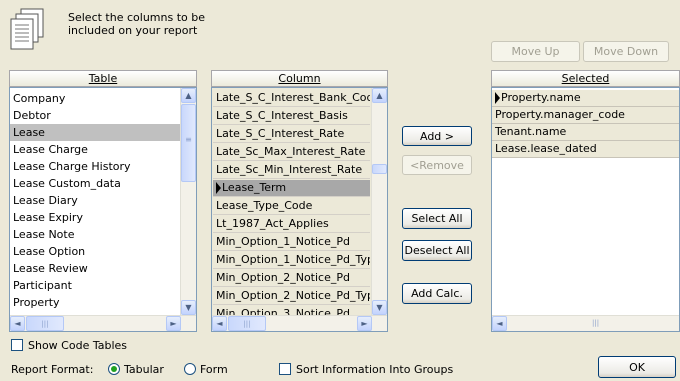 The width and height of the screenshot is (680, 381). I want to click on table-list-item: Lease, so click(95, 132).